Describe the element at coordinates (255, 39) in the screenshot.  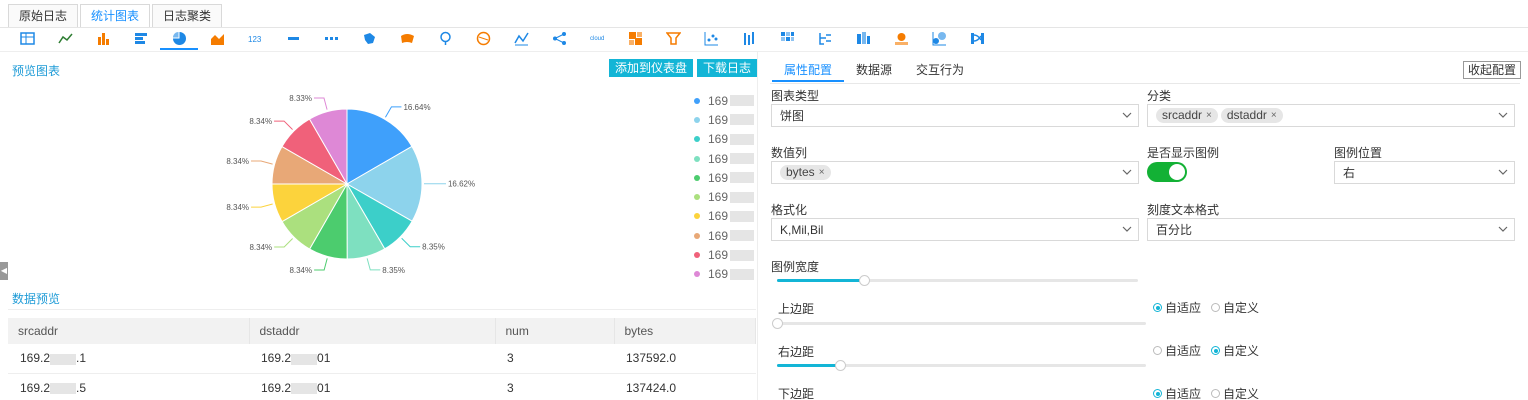
I see `number-chart-icon: 123` at that location.